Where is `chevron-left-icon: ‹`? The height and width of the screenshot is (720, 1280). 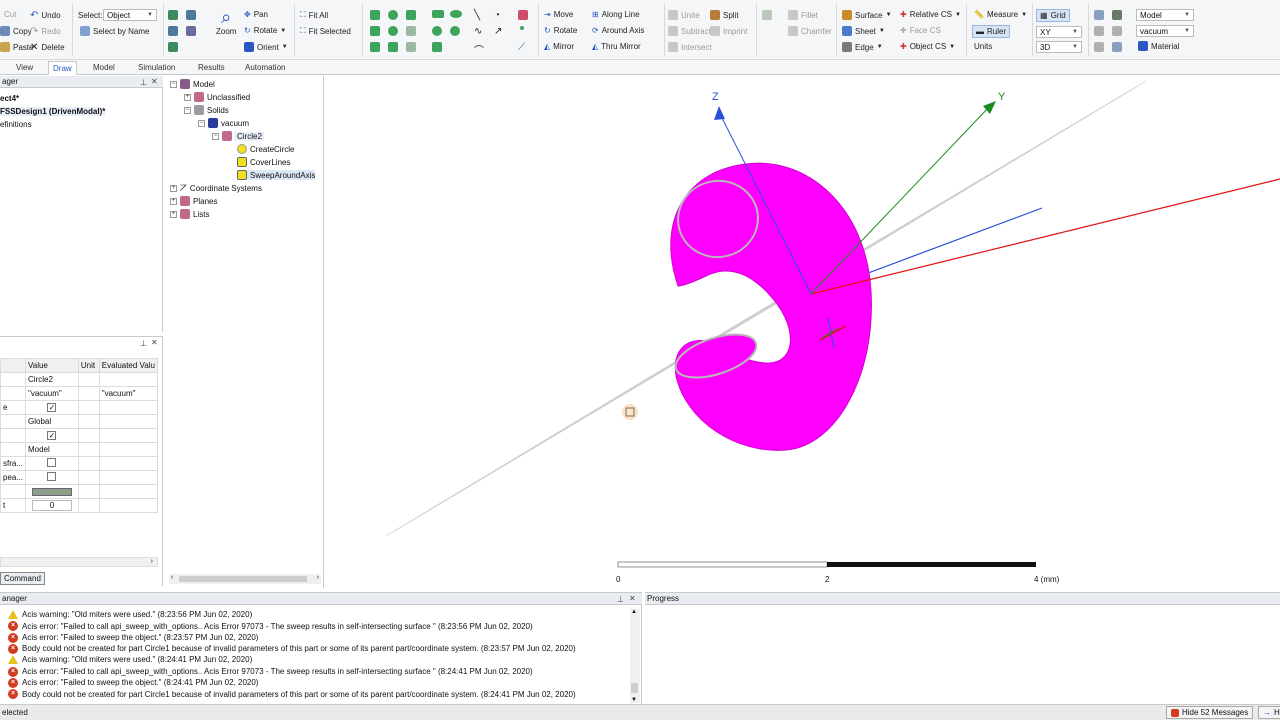 chevron-left-icon: ‹ is located at coordinates (172, 577).